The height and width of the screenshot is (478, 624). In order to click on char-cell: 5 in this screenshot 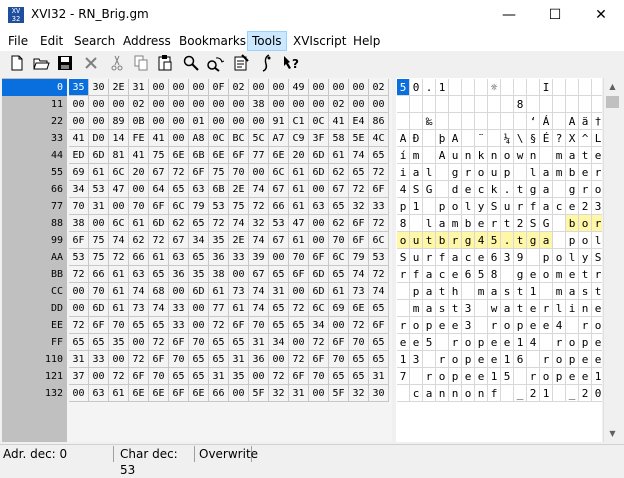, I will do `click(481, 274)`.